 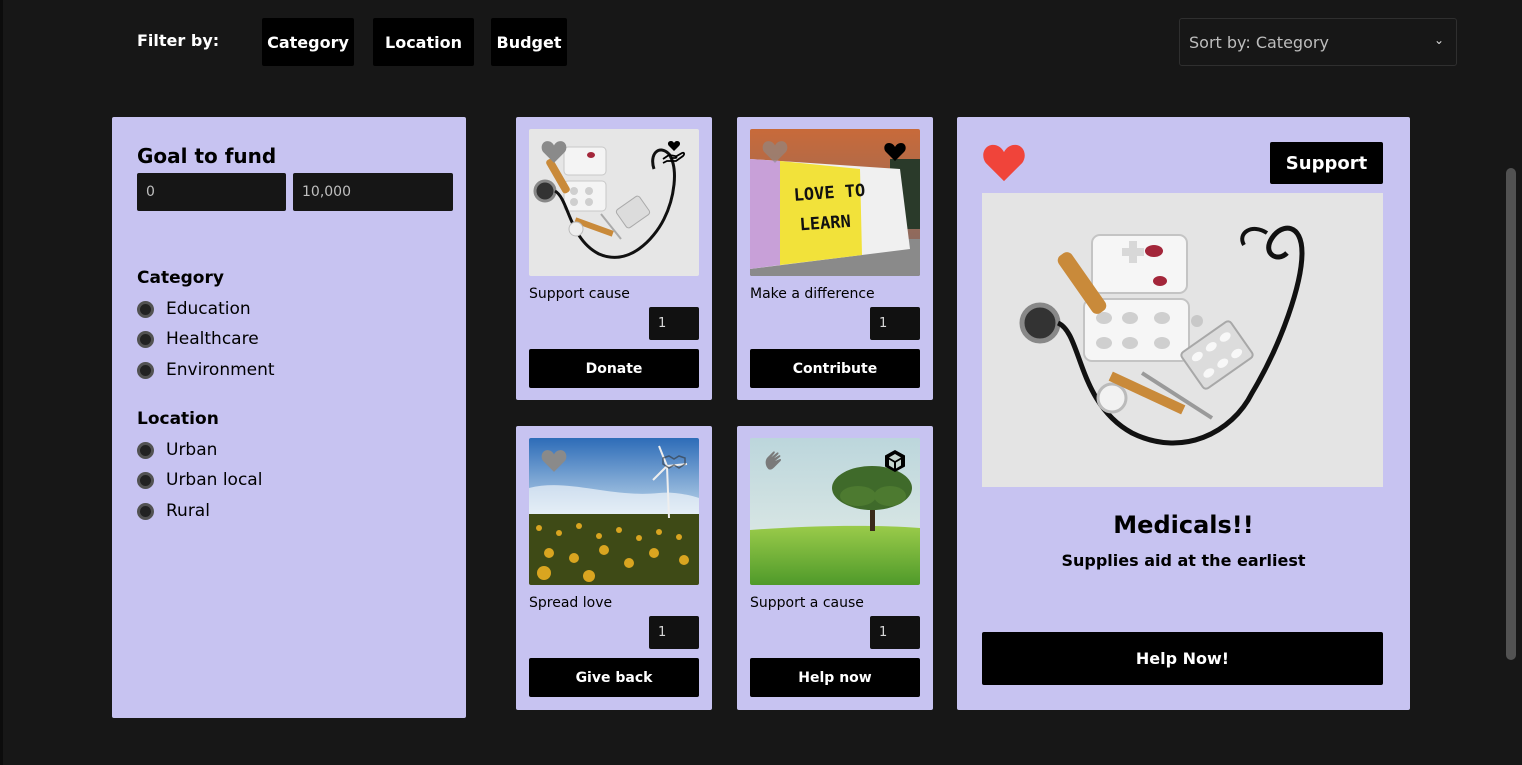 I want to click on goal-min-input, so click(x=211, y=192).